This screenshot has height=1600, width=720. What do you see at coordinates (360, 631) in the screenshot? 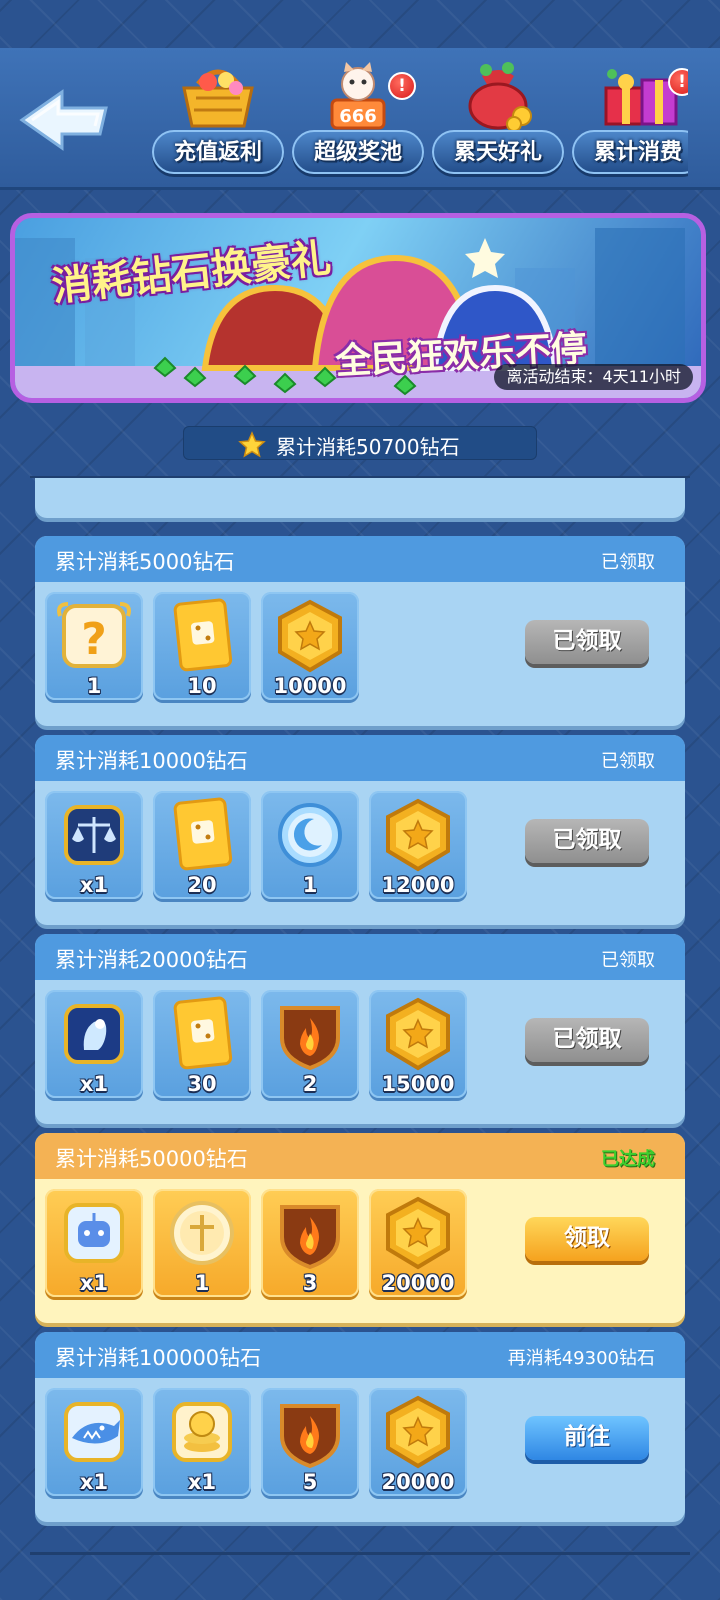
I see `reward-tier-card: 累计消耗5000钻石 已领取 ? 1 10 10000 已领取` at bounding box center [360, 631].